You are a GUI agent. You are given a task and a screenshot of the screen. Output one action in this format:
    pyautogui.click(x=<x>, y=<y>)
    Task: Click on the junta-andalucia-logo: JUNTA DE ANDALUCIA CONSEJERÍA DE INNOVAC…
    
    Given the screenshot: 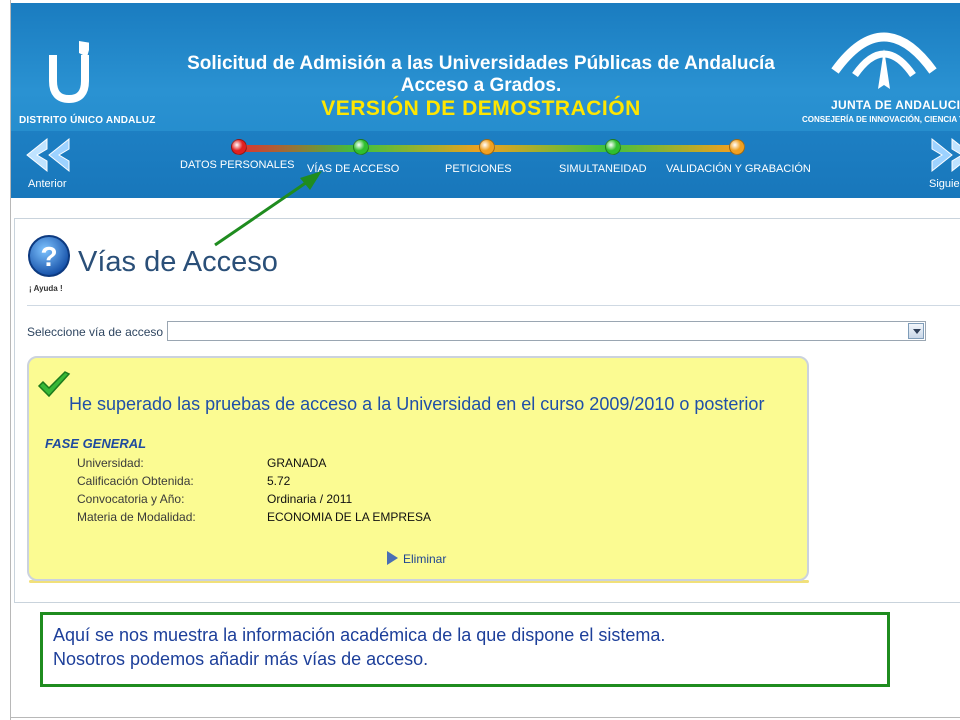 What is the action you would take?
    pyautogui.click(x=879, y=73)
    